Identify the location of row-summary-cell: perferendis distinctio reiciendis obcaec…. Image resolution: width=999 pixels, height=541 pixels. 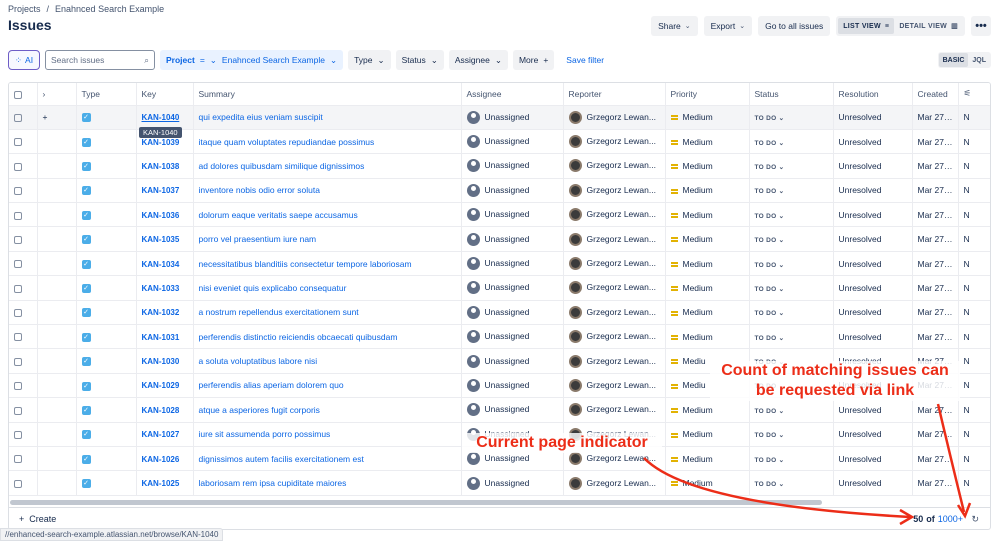
(327, 337).